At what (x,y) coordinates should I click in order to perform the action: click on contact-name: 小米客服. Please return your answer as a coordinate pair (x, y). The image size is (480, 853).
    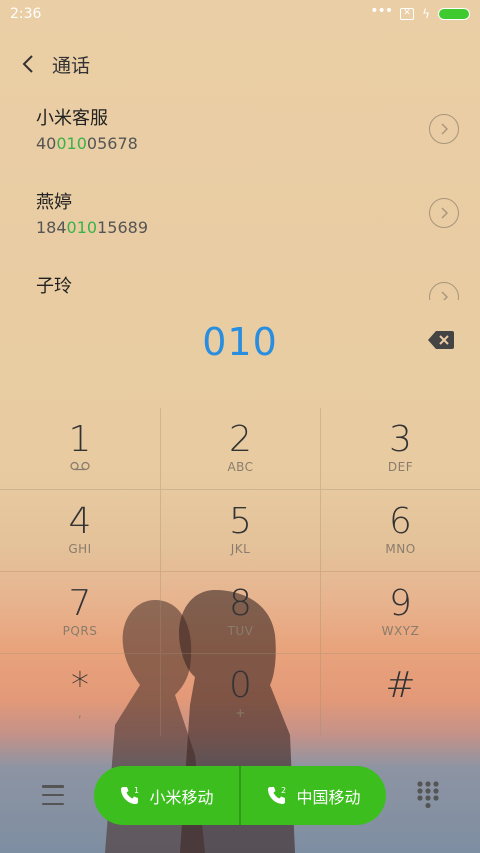
    Looking at the image, I should click on (72, 118).